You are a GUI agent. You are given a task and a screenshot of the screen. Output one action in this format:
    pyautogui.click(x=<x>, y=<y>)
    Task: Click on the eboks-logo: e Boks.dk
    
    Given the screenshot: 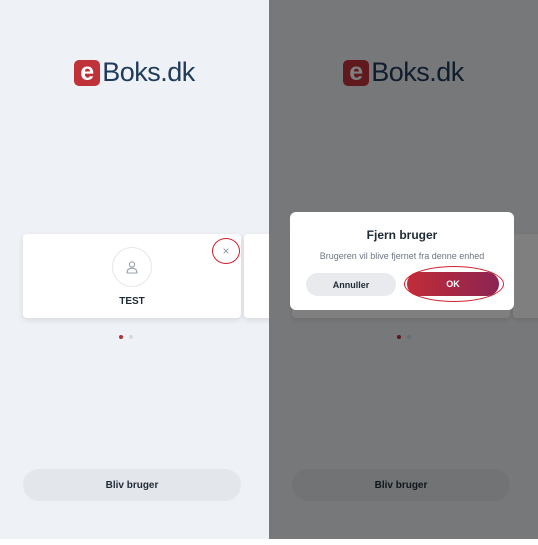 What is the action you would take?
    pyautogui.click(x=134, y=72)
    